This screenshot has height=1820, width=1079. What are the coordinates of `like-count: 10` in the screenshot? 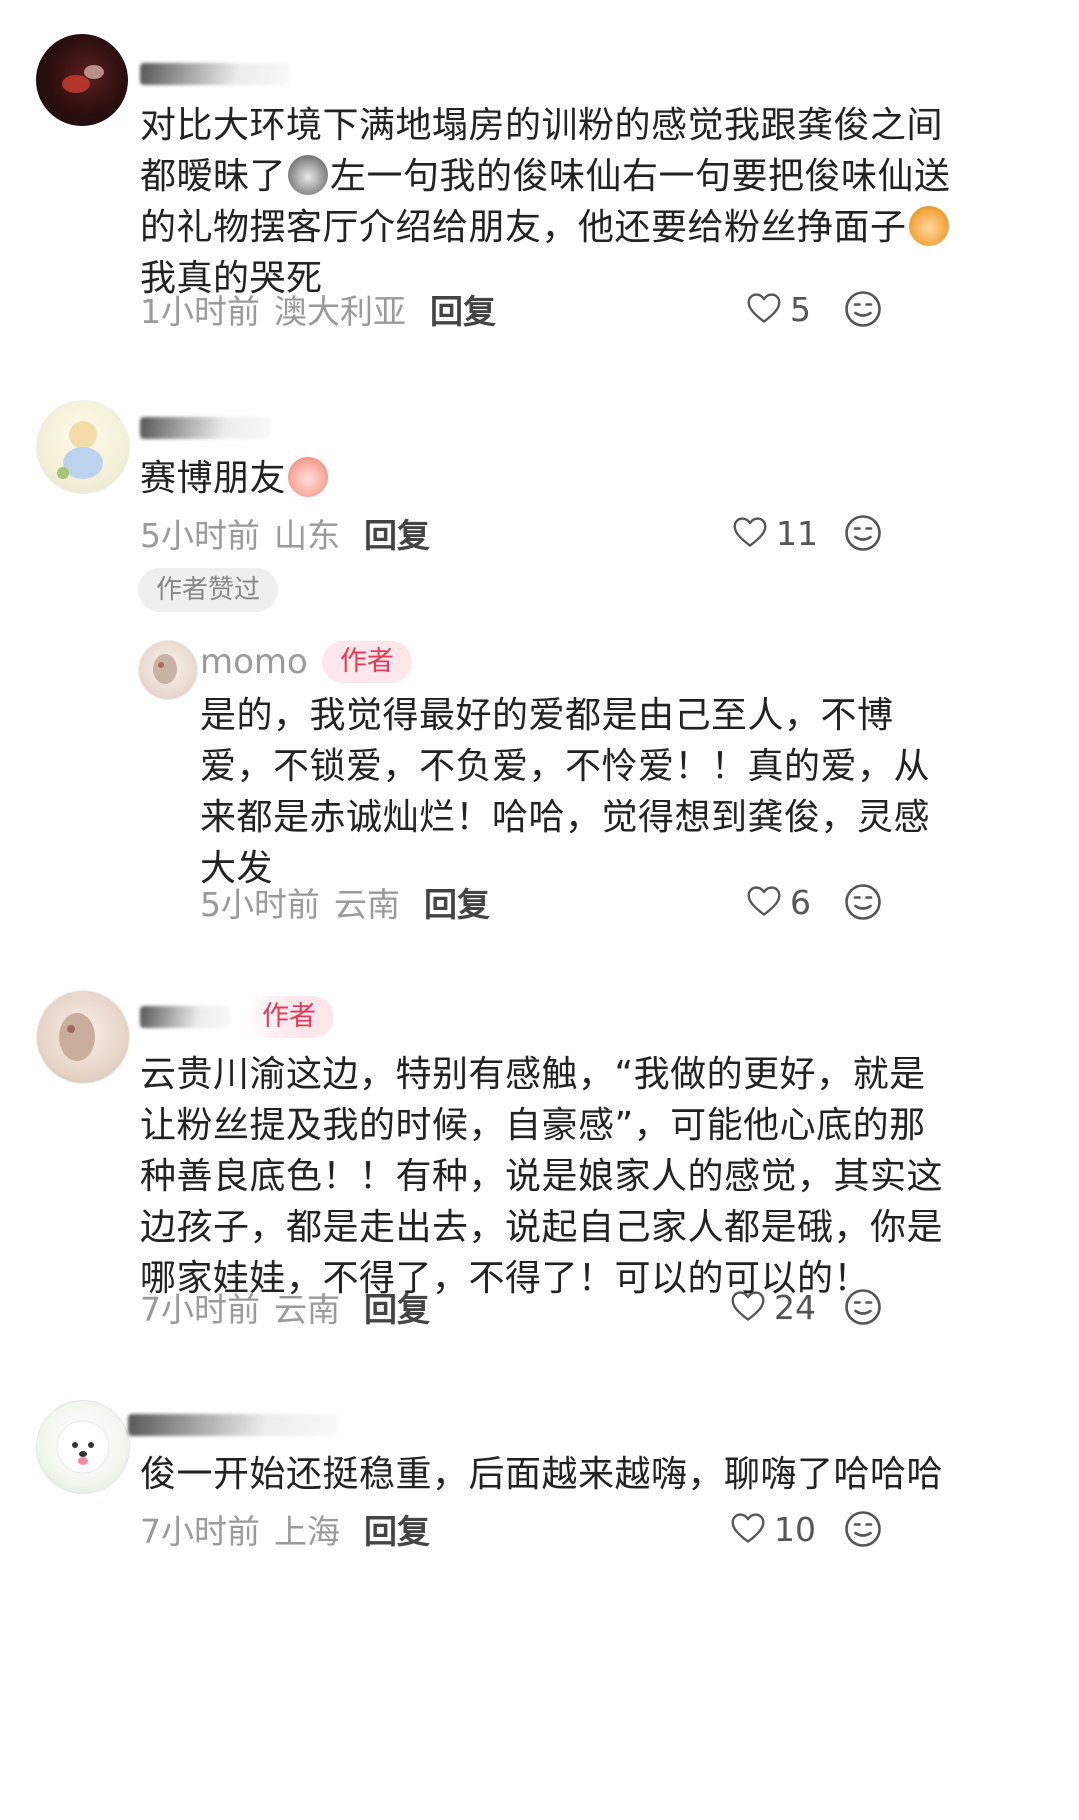 It's located at (795, 1529).